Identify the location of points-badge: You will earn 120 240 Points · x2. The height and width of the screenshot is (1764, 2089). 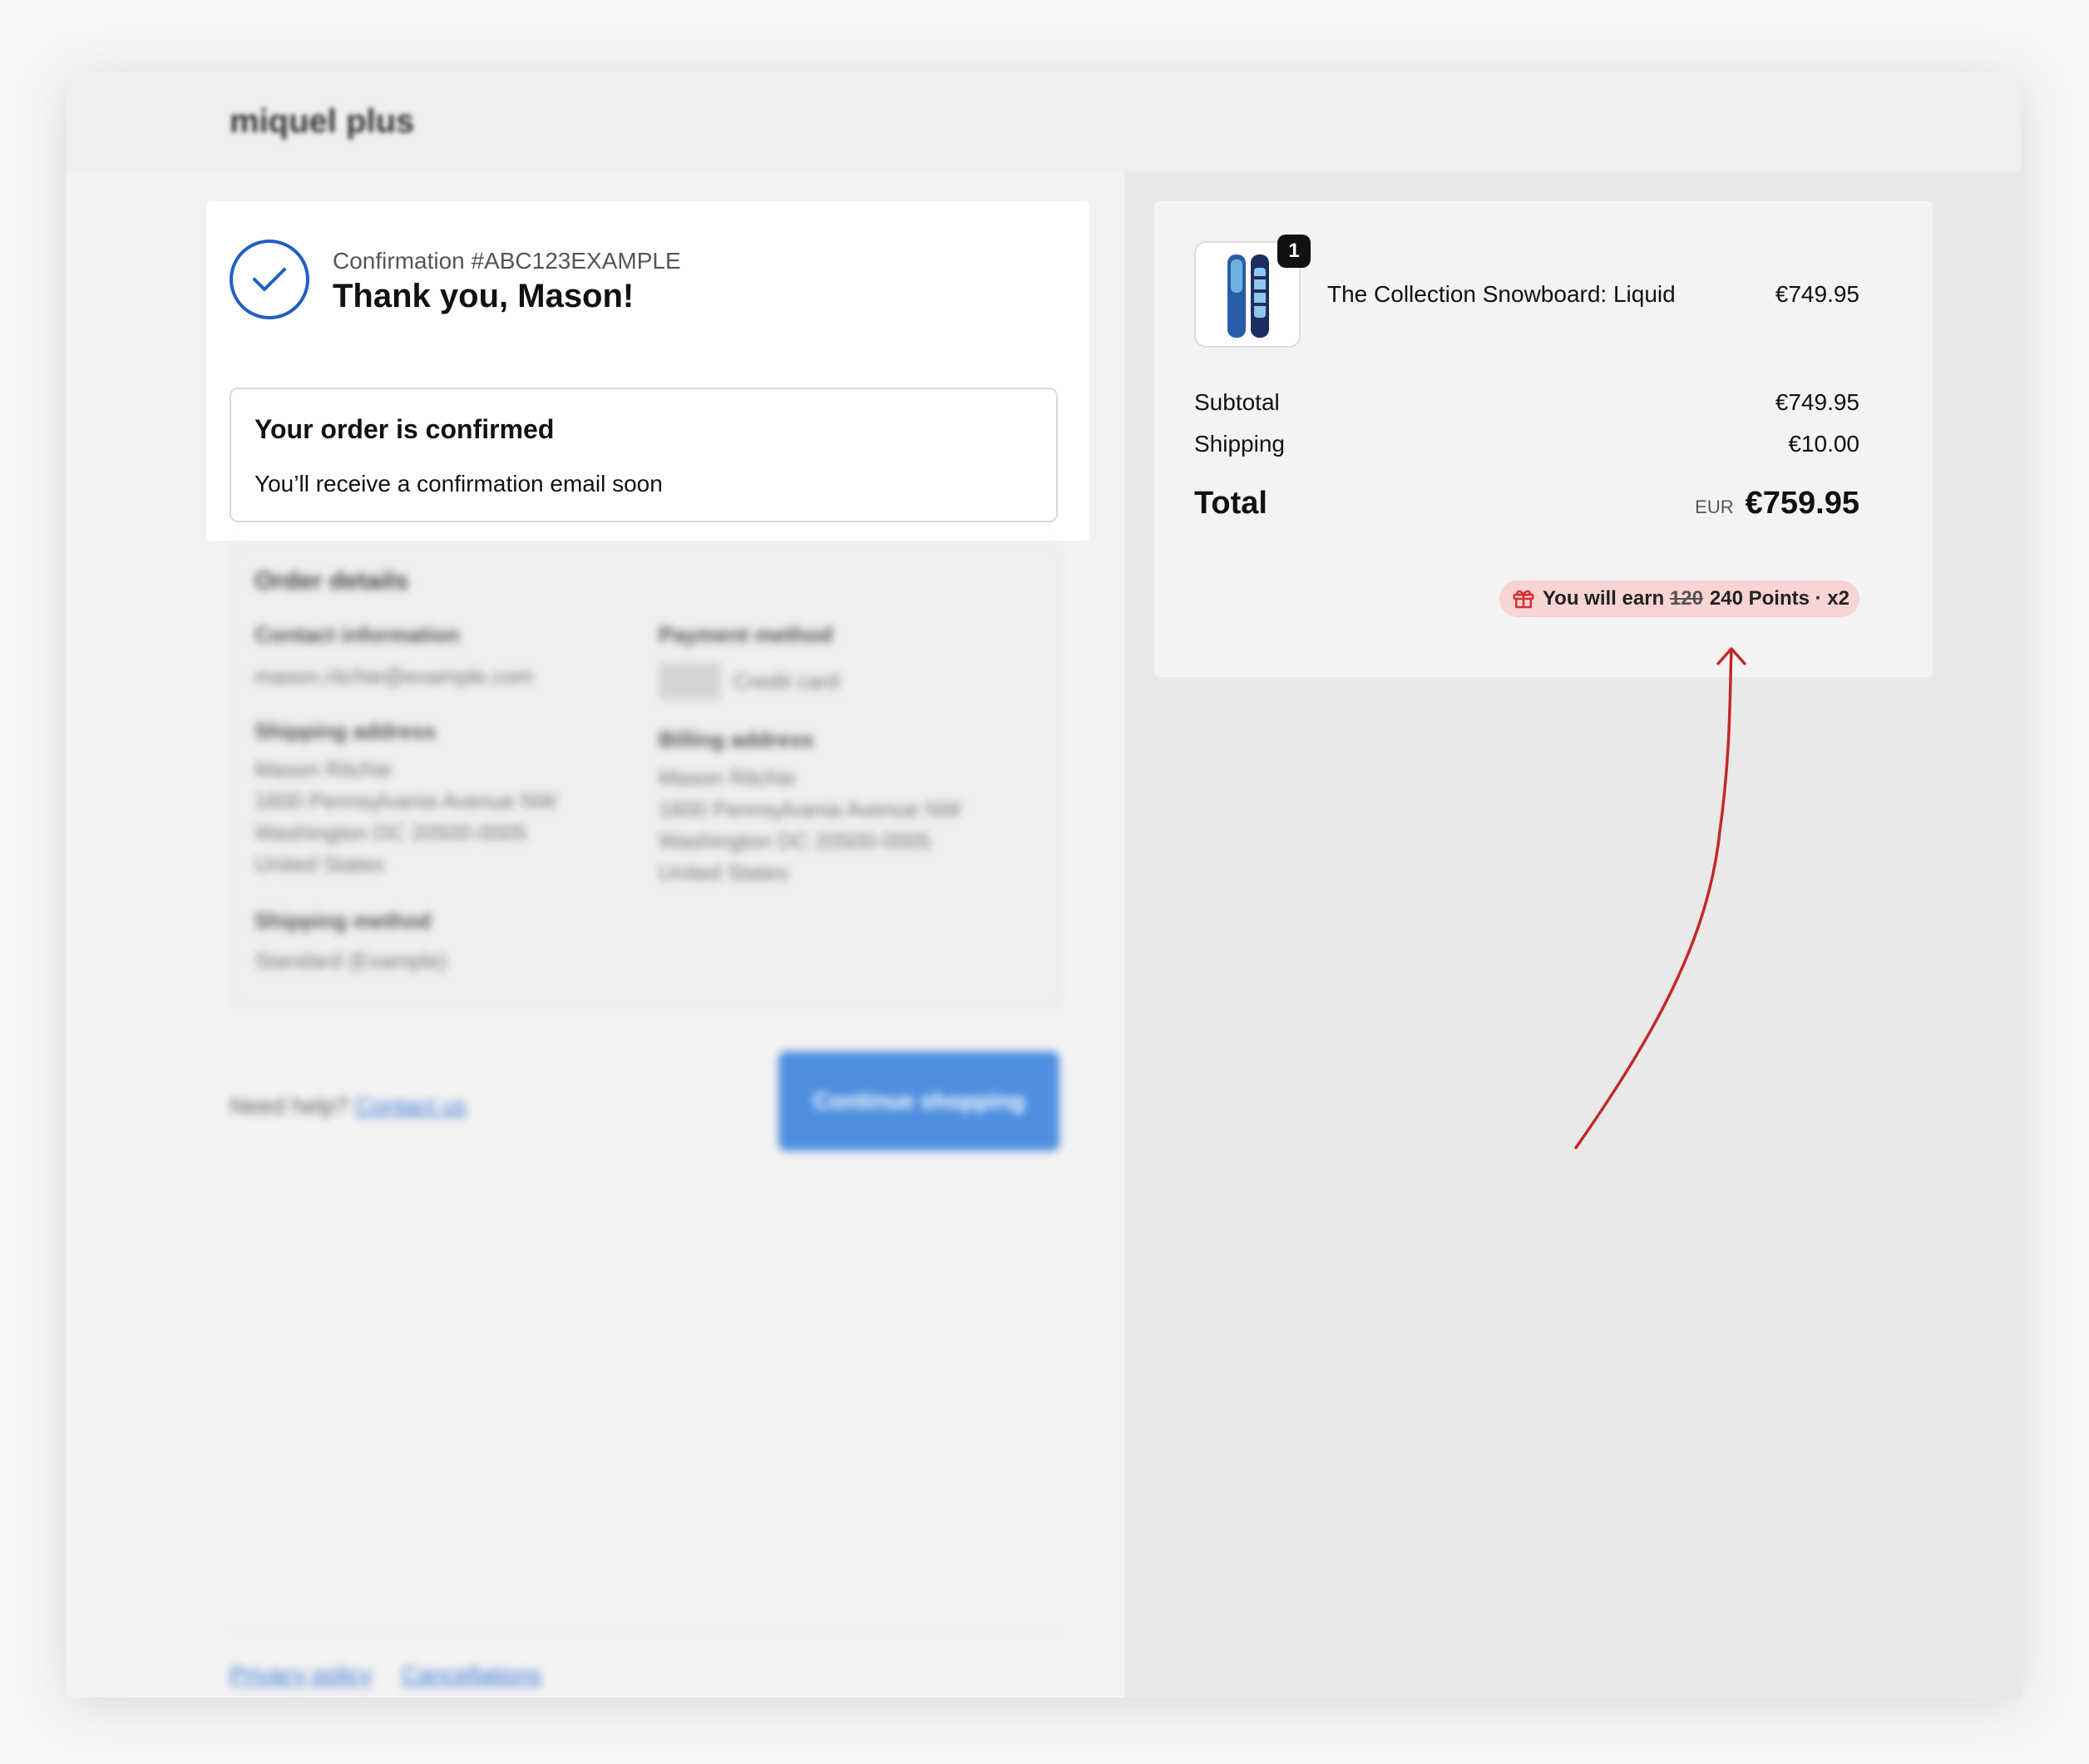
(1679, 599).